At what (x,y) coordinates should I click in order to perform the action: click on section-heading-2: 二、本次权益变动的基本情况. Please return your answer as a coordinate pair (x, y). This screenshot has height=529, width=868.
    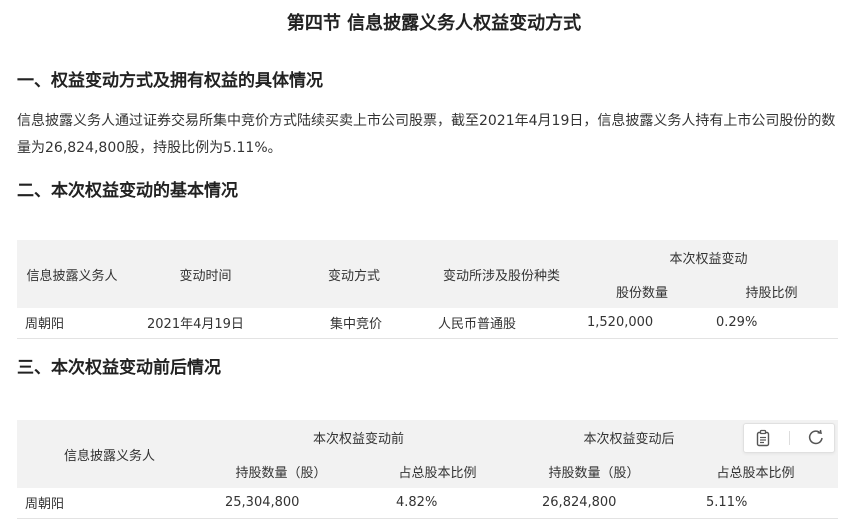
    Looking at the image, I should click on (127, 191).